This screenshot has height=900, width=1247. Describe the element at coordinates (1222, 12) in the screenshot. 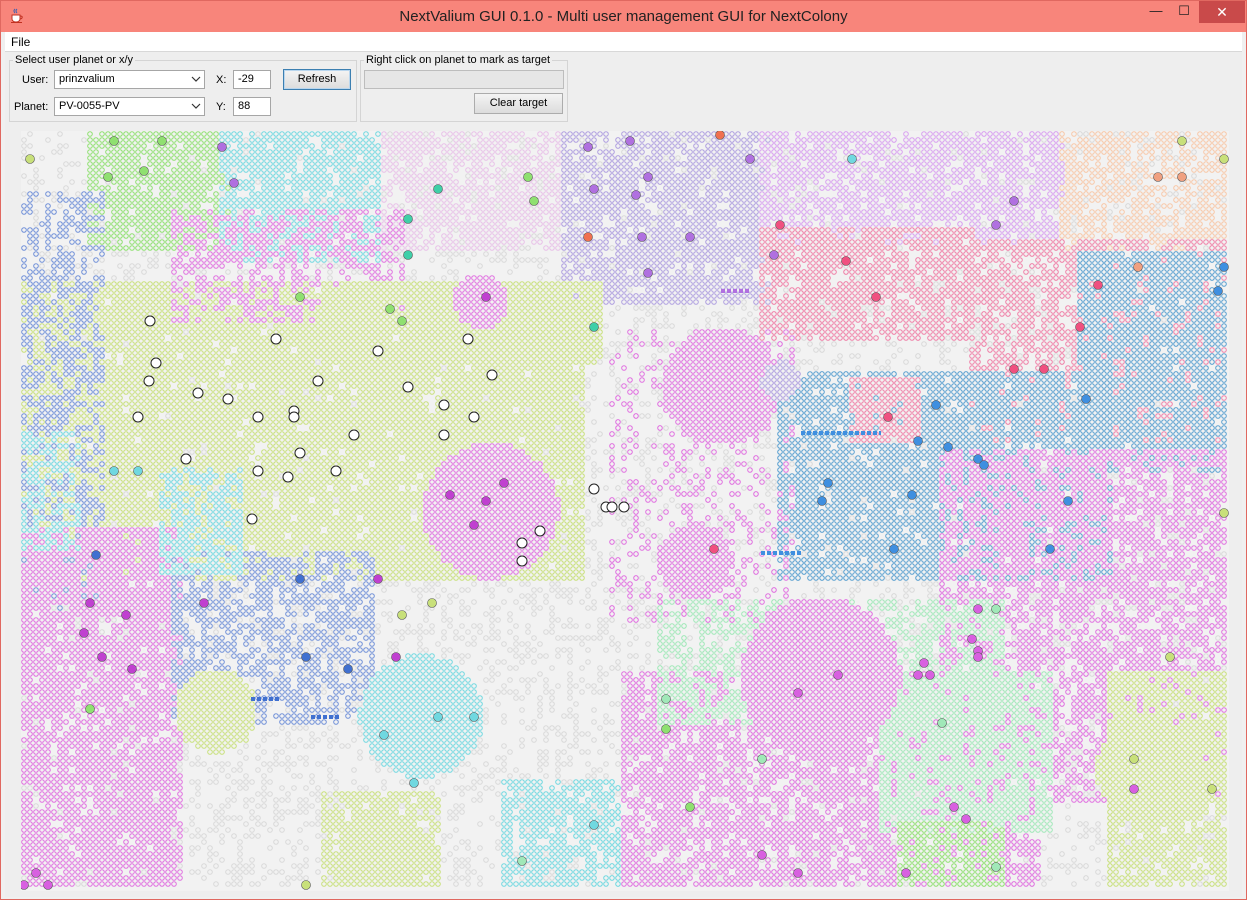

I see `close-button: ✕` at that location.